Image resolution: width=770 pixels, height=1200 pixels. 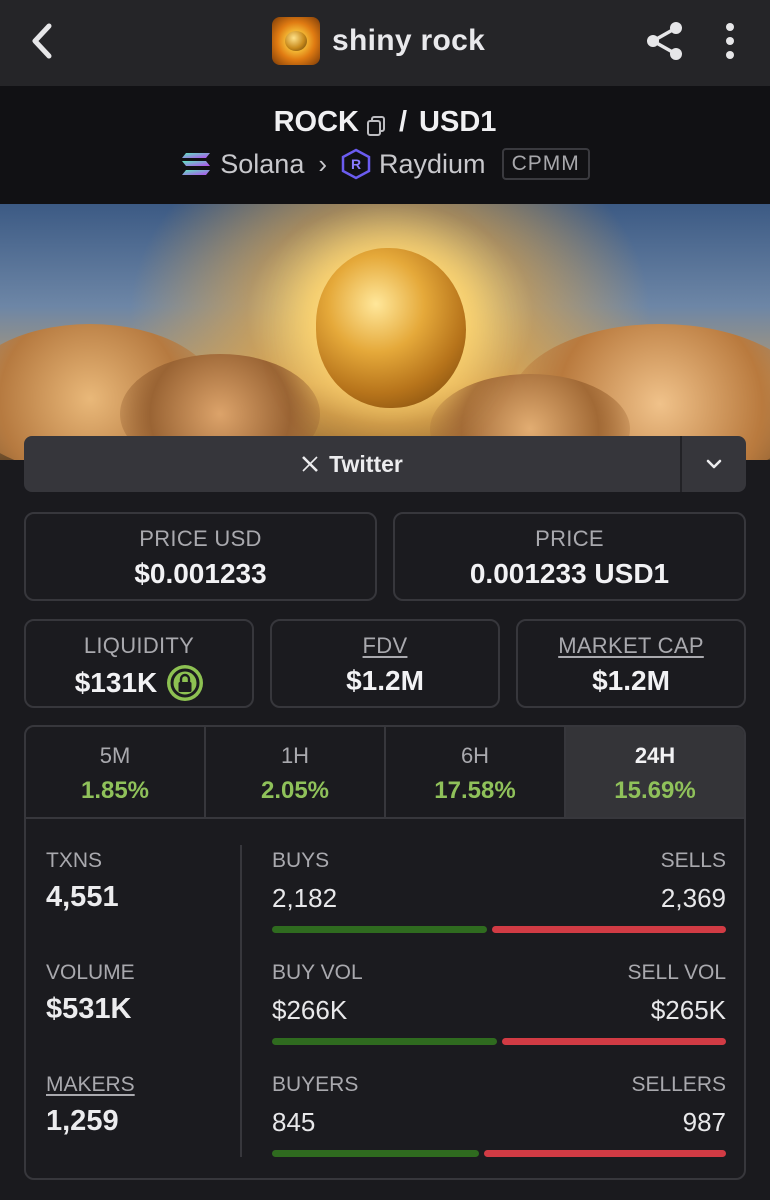 What do you see at coordinates (366, 463) in the screenshot?
I see `twitter-label: Twitter` at bounding box center [366, 463].